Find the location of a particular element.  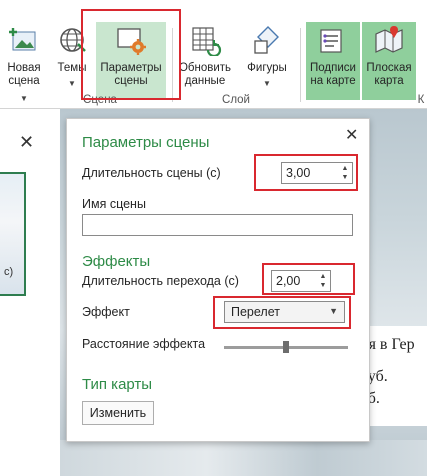

new-scene-button: Новая сцена ▼ is located at coordinates (24, 62).